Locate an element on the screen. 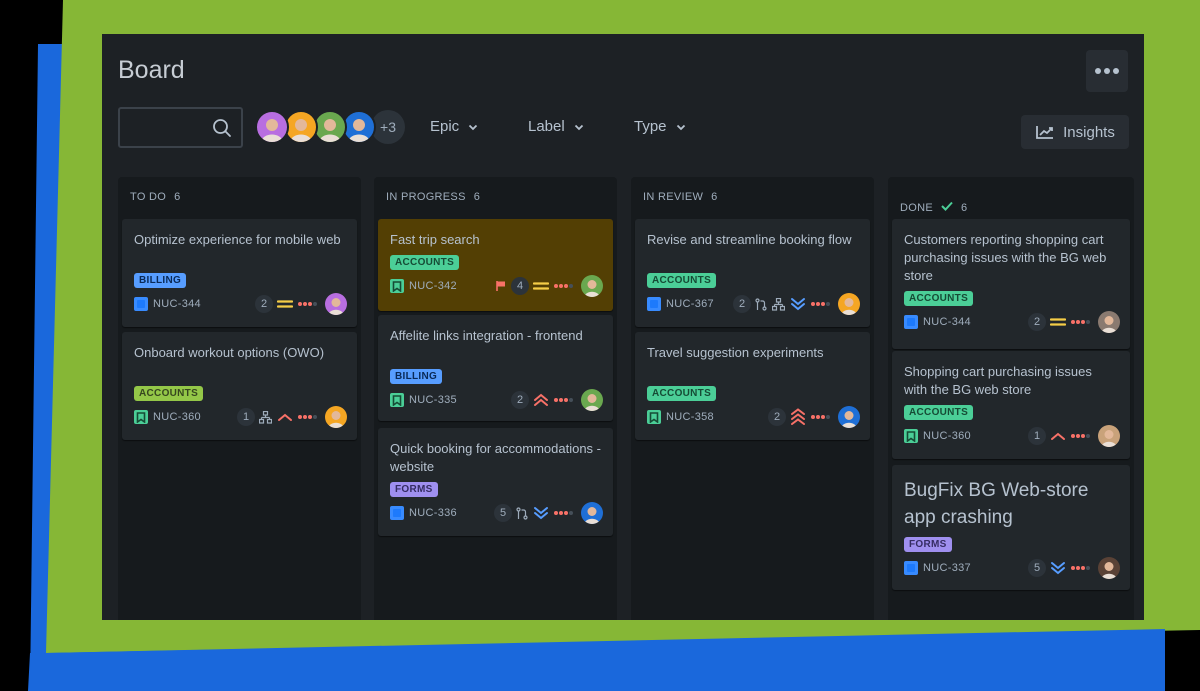 The image size is (1200, 691). filter-type: Type is located at coordinates (660, 126).